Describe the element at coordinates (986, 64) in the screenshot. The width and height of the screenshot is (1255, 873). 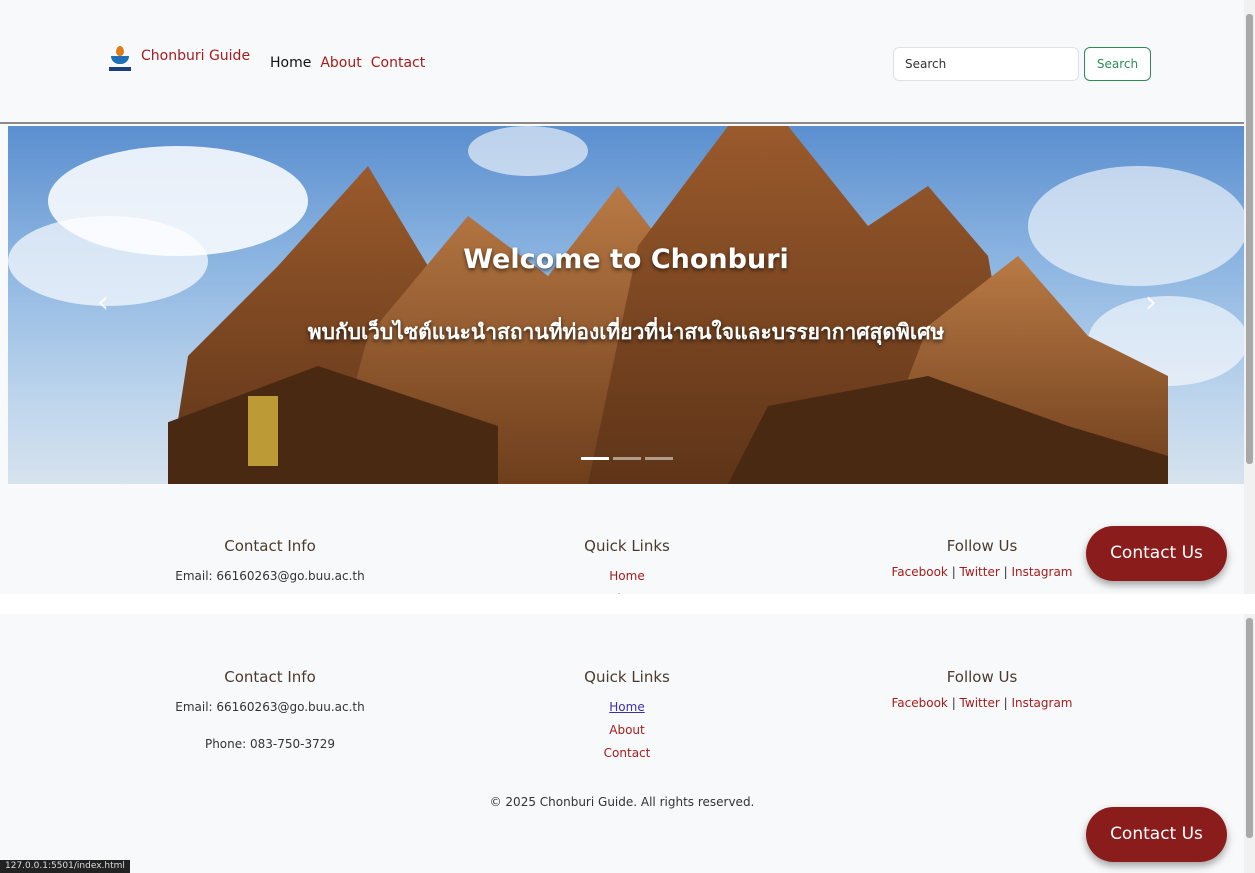
I see `search-input` at that location.